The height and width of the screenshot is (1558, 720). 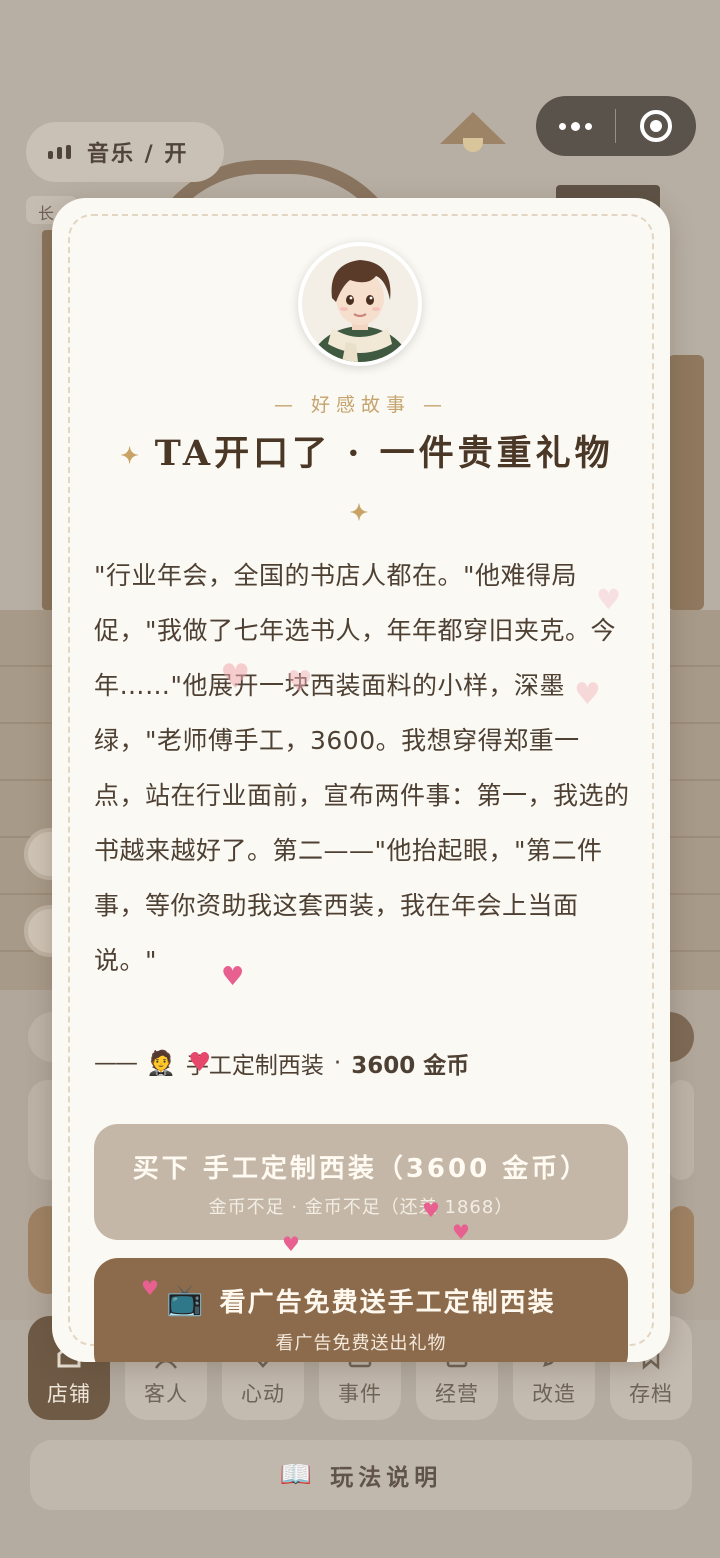 I want to click on modal-title: TA开口了 · 一件贵重礼物, so click(x=384, y=453).